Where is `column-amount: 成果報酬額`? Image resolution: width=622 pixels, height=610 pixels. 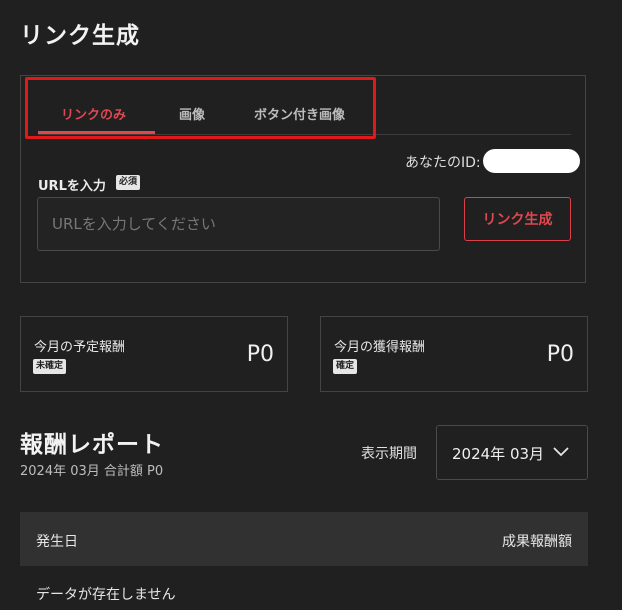
column-amount: 成果報酬額 is located at coordinates (537, 542).